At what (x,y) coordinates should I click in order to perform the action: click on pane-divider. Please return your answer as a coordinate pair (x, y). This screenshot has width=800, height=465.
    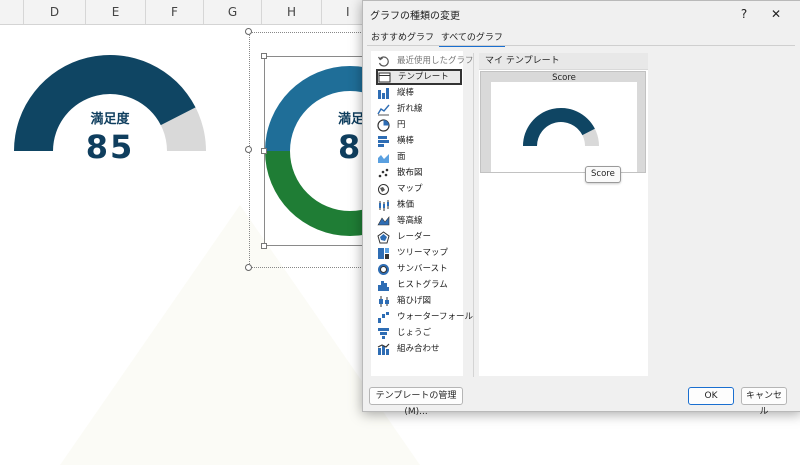
    Looking at the image, I should click on (473, 215).